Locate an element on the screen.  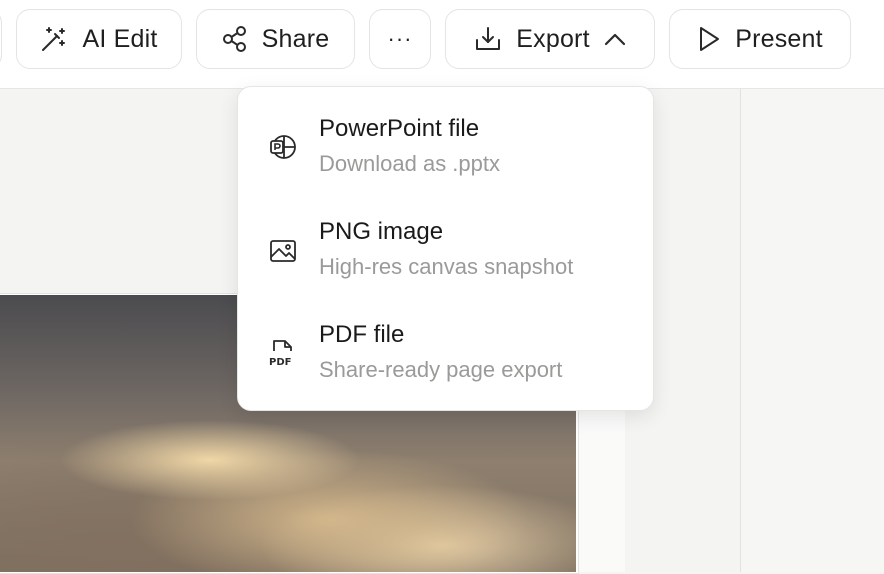
present-label: Present is located at coordinates (779, 38).